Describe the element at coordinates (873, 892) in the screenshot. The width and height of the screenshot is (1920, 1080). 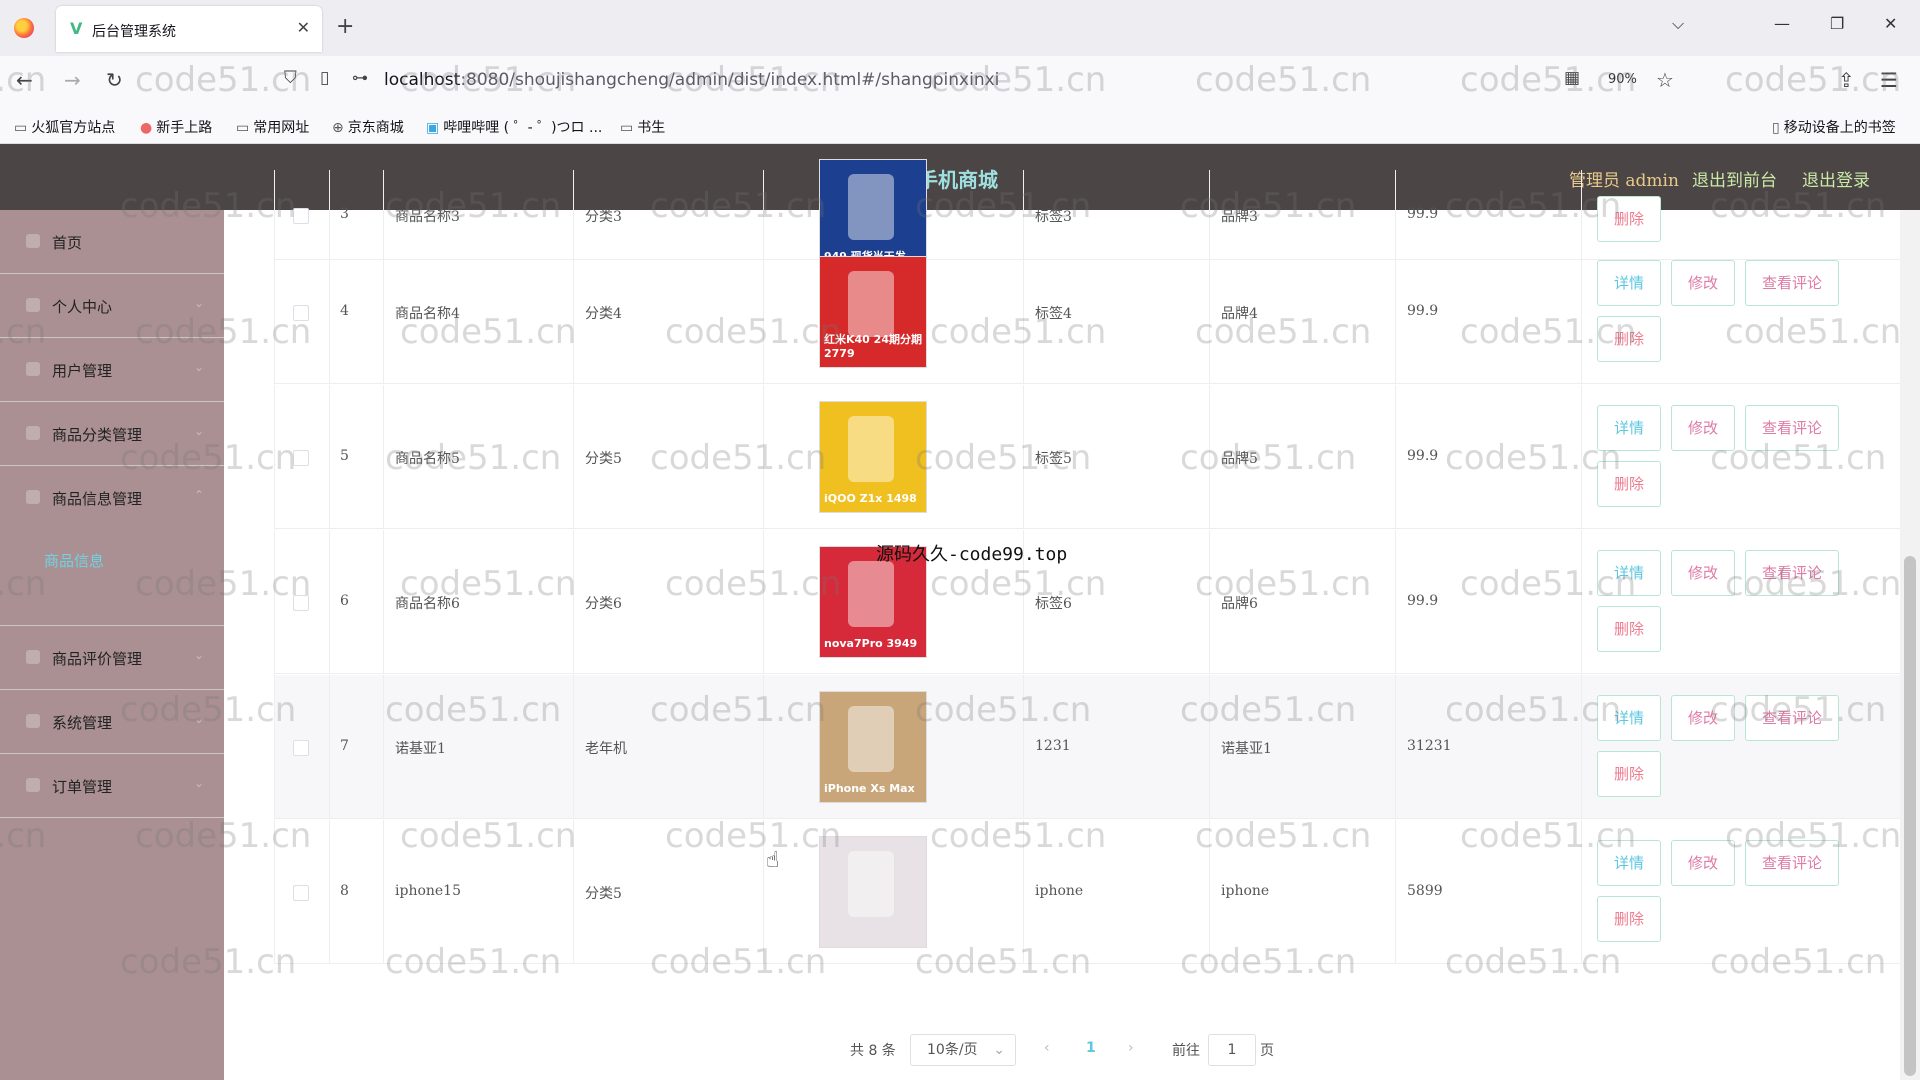
I see `product-thumbnail` at that location.